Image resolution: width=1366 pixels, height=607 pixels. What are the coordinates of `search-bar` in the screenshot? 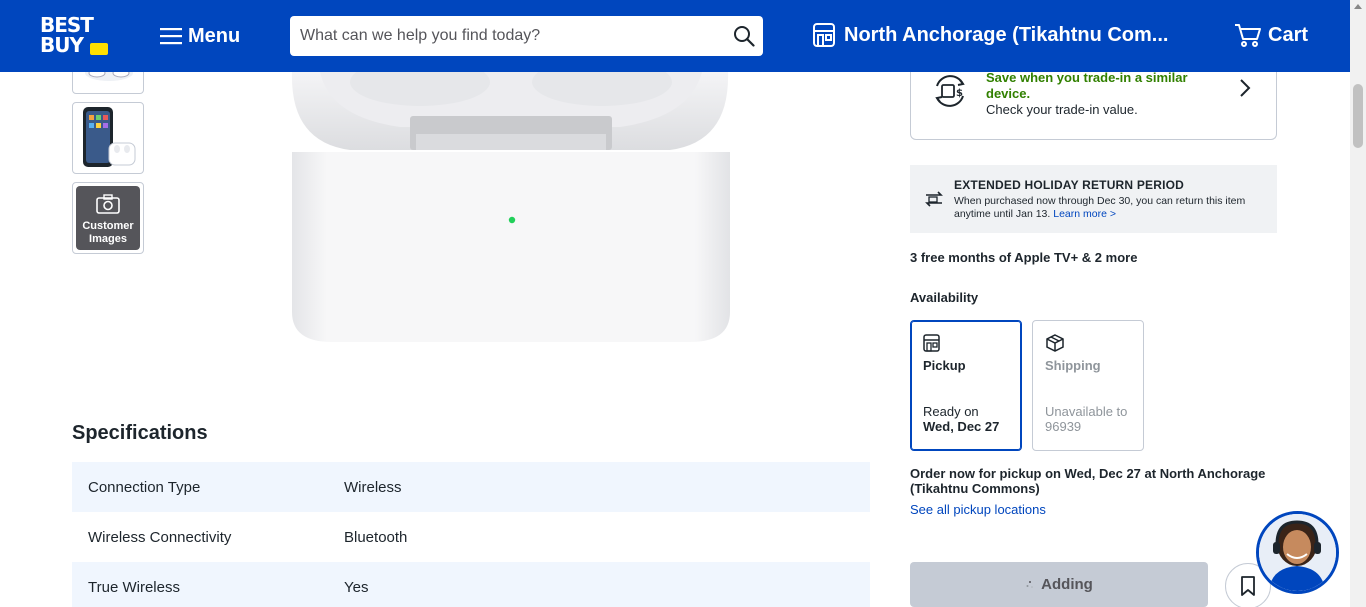 It's located at (526, 36).